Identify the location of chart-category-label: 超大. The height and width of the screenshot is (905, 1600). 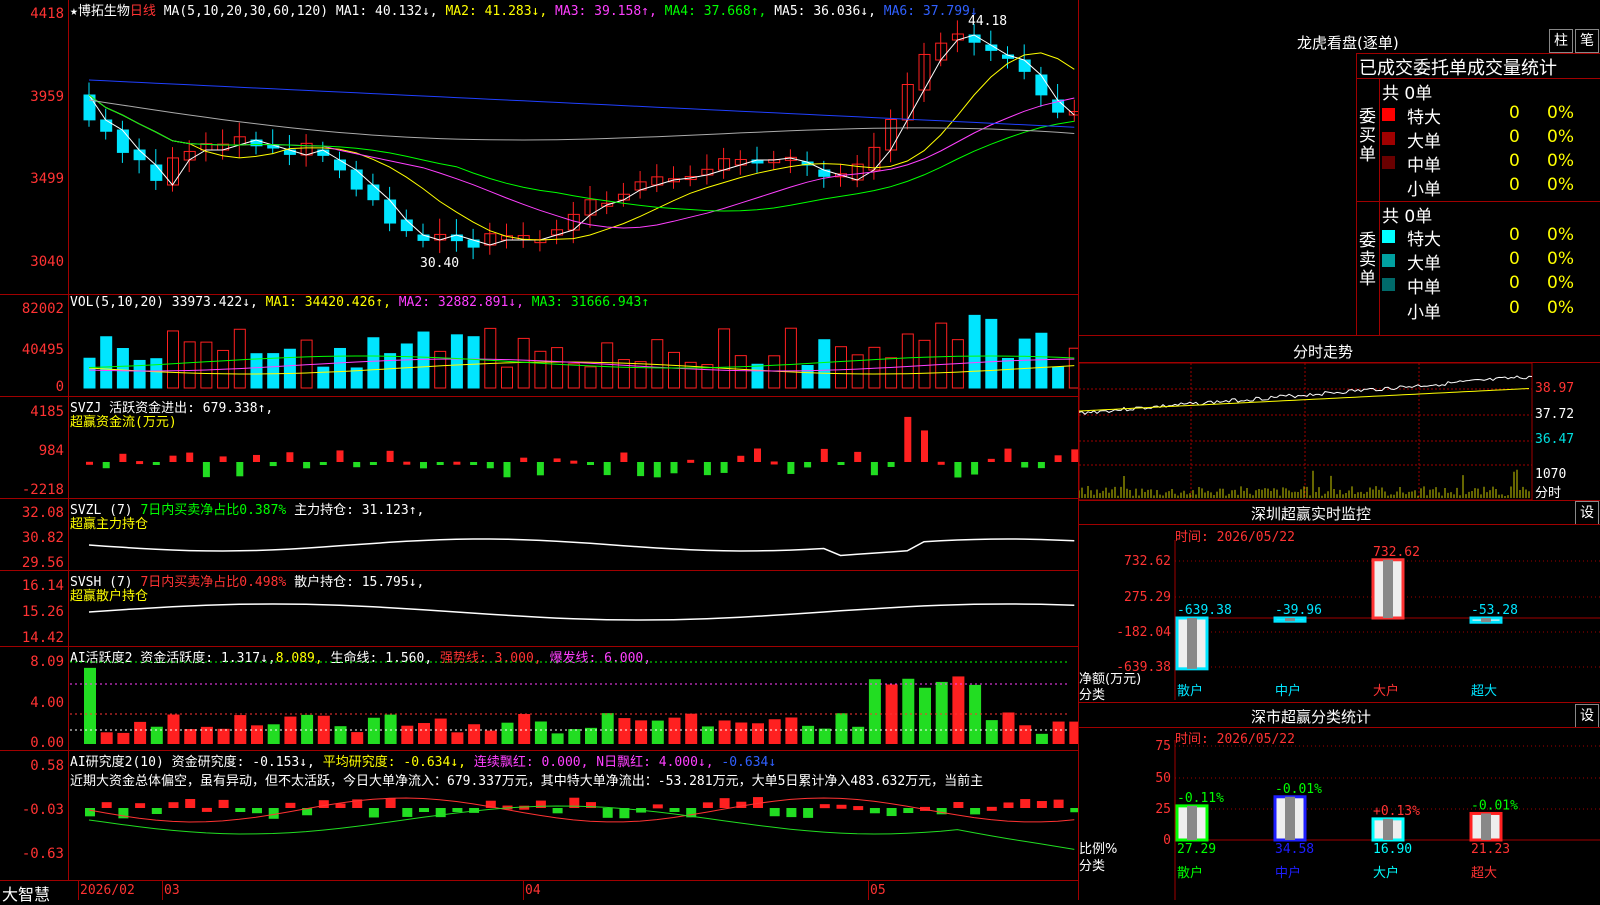
(1484, 873).